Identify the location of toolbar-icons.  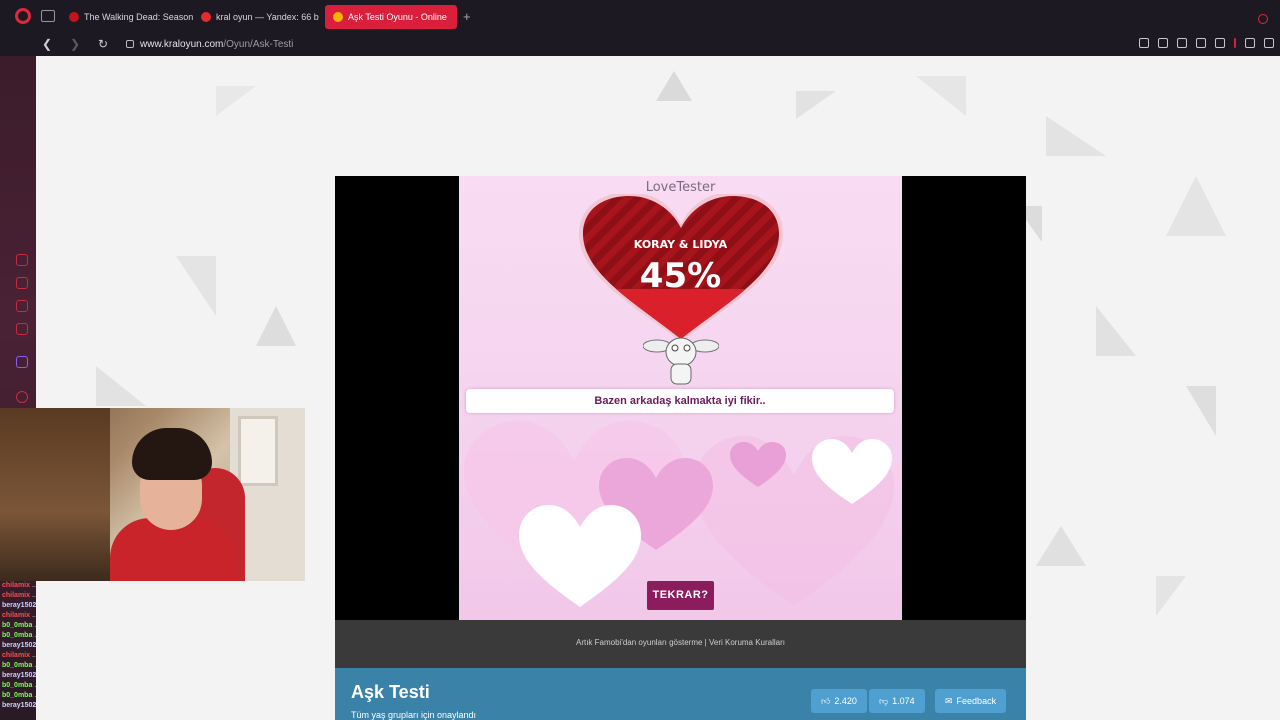
(1206, 43).